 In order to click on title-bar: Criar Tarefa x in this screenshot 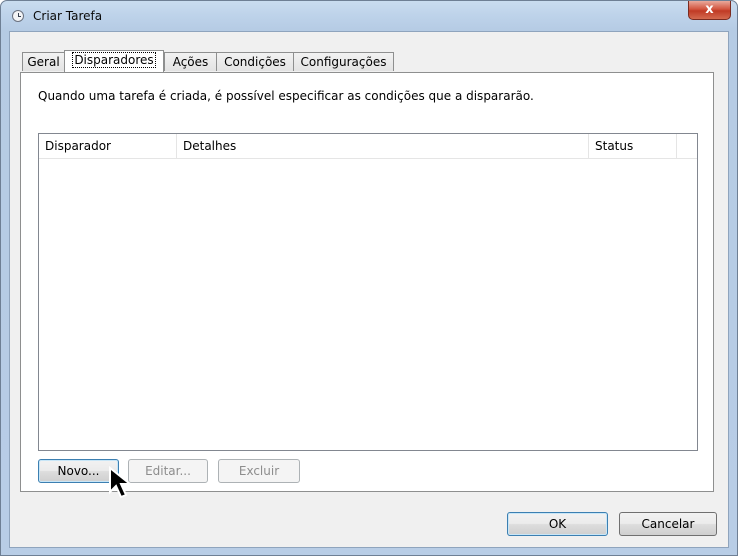, I will do `click(369, 16)`.